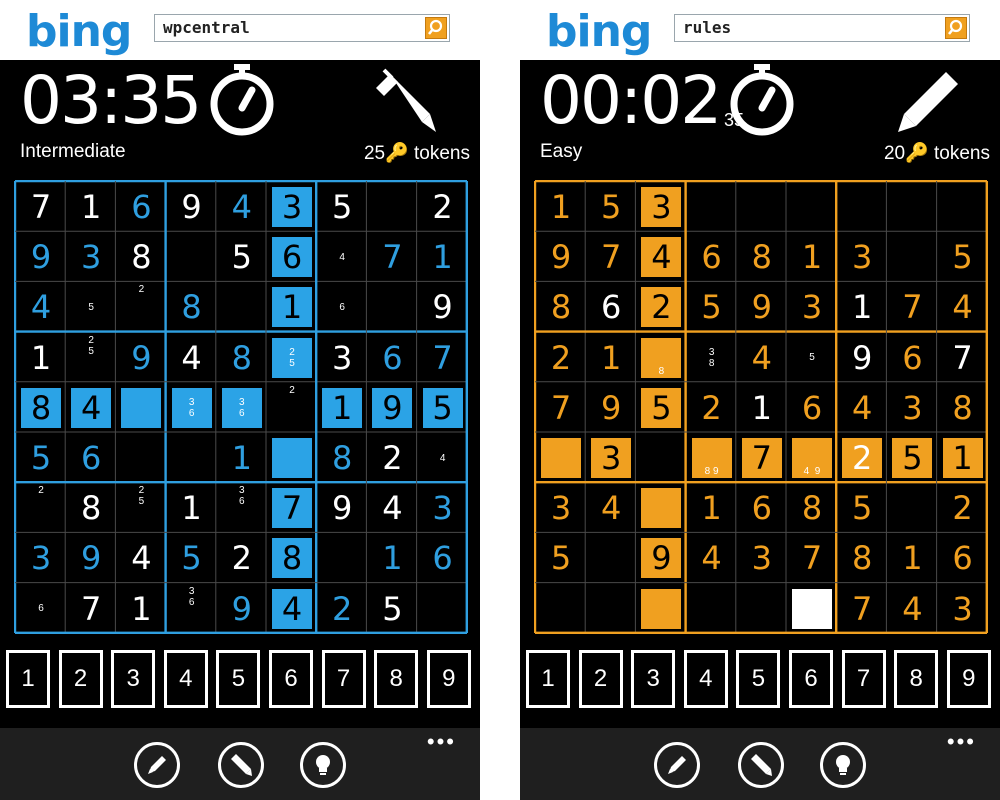 Image resolution: width=1000 pixels, height=800 pixels. I want to click on search-box: wpcentral, so click(302, 28).